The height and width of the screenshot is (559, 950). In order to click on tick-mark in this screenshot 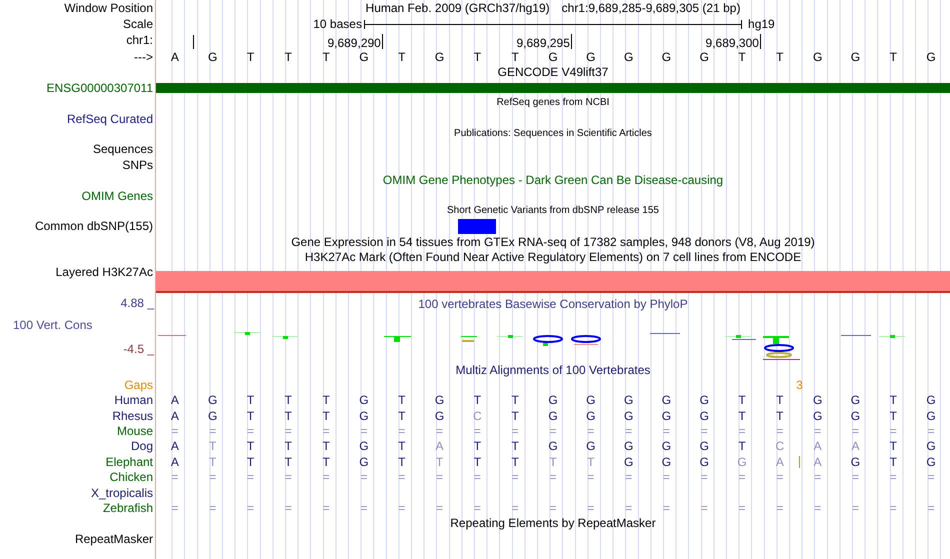, I will do `click(193, 41)`.